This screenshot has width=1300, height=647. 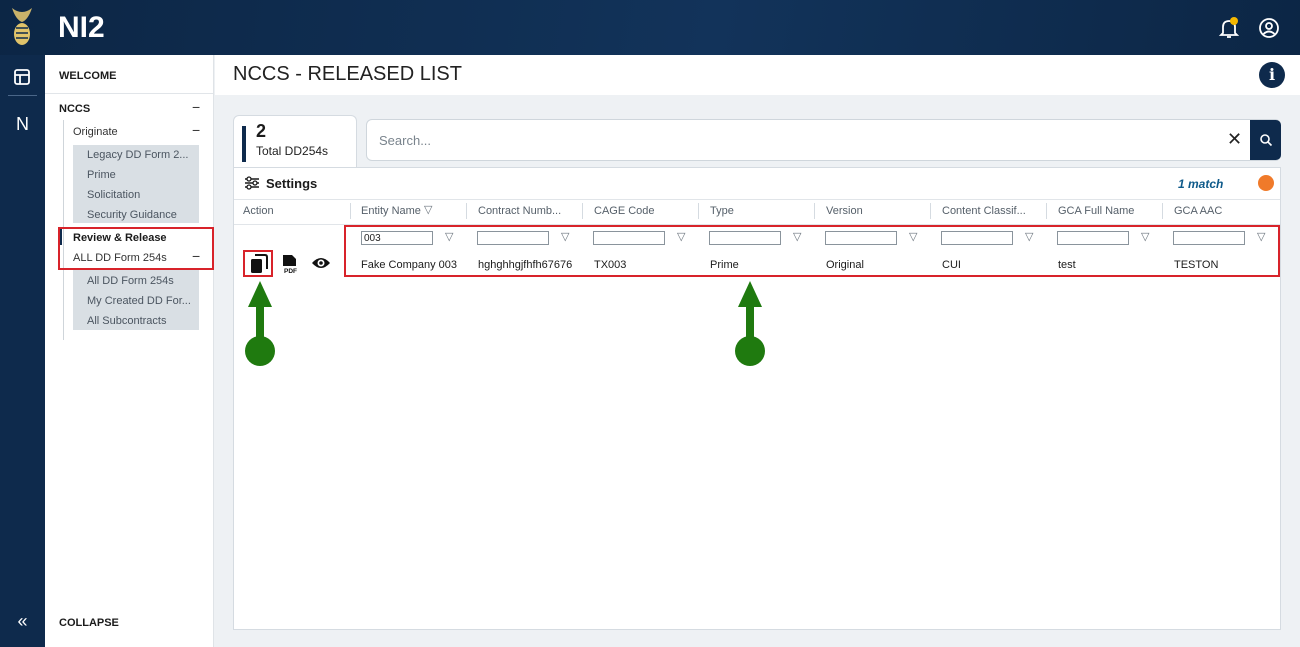 What do you see at coordinates (321, 263) in the screenshot?
I see `view-eye-icon` at bounding box center [321, 263].